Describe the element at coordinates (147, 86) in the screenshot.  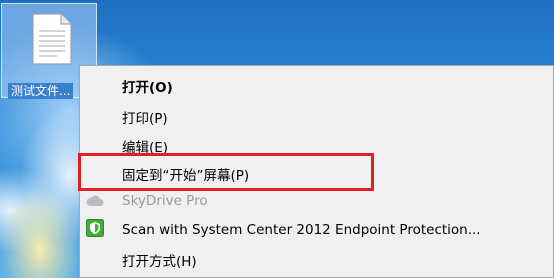
I see `menu-item-open: 打开(O)` at that location.